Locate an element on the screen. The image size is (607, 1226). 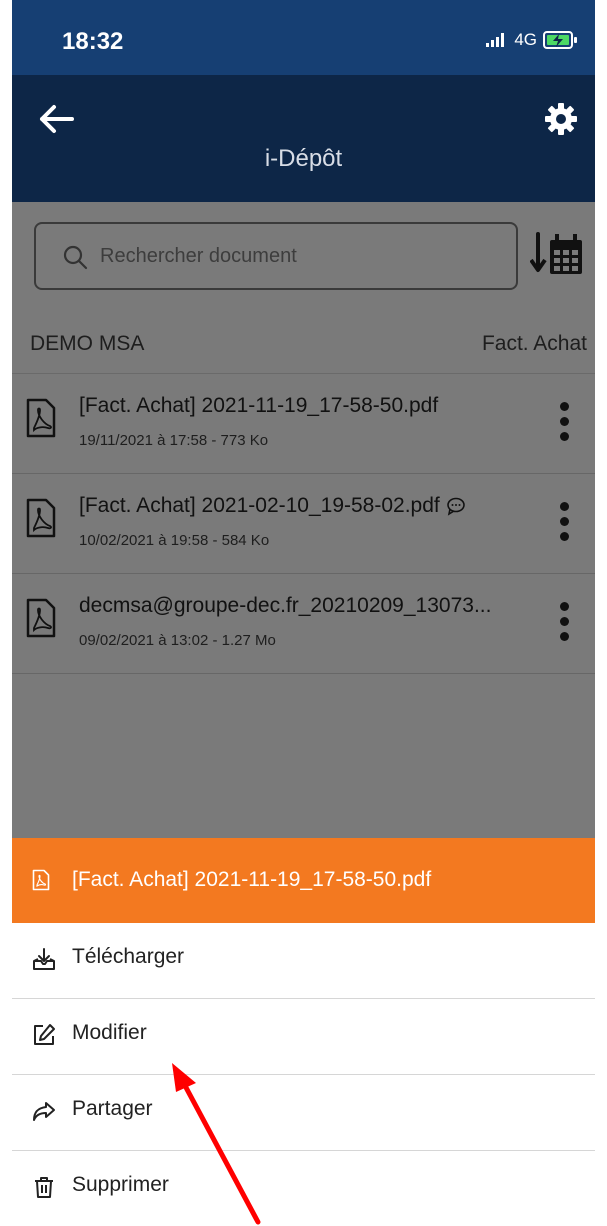
back-arrow-icon is located at coordinates (56, 119).